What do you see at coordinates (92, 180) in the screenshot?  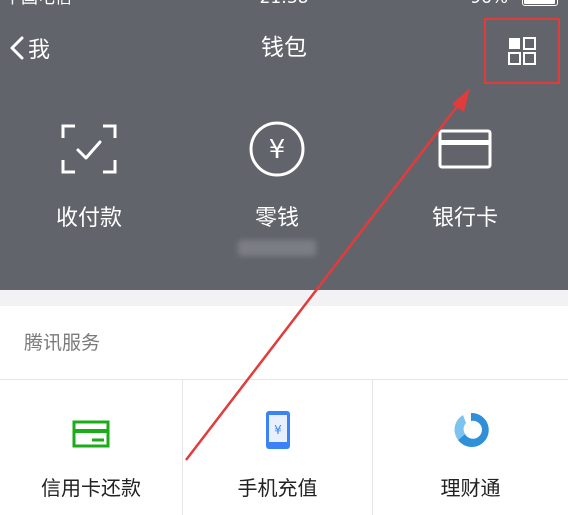 I see `wallet-item-pay: 收付款` at bounding box center [92, 180].